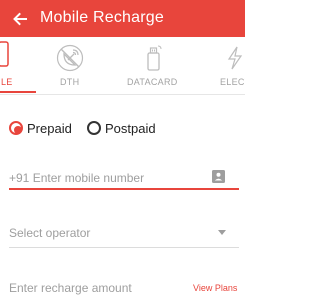 Image resolution: width=320 pixels, height=300 pixels. What do you see at coordinates (130, 128) in the screenshot?
I see `postpaid-label: Postpaid` at bounding box center [130, 128].